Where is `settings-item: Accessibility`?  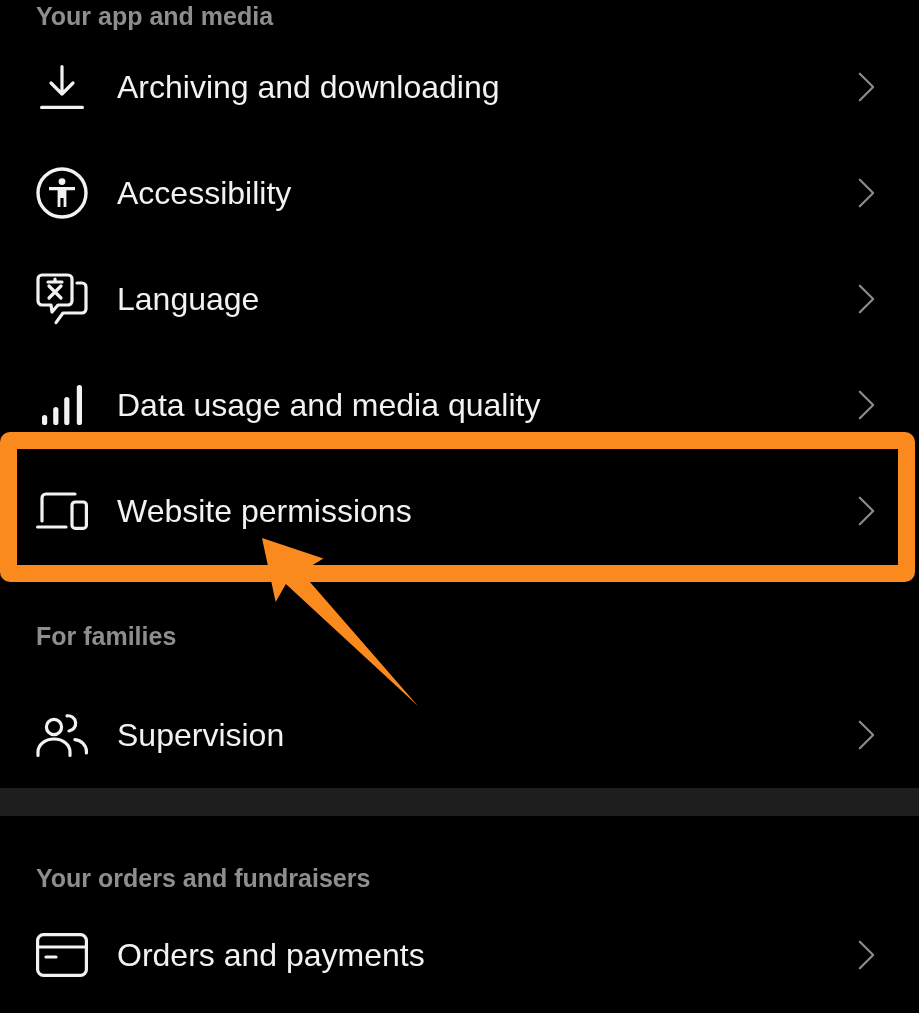
settings-item: Accessibility is located at coordinates (457, 193).